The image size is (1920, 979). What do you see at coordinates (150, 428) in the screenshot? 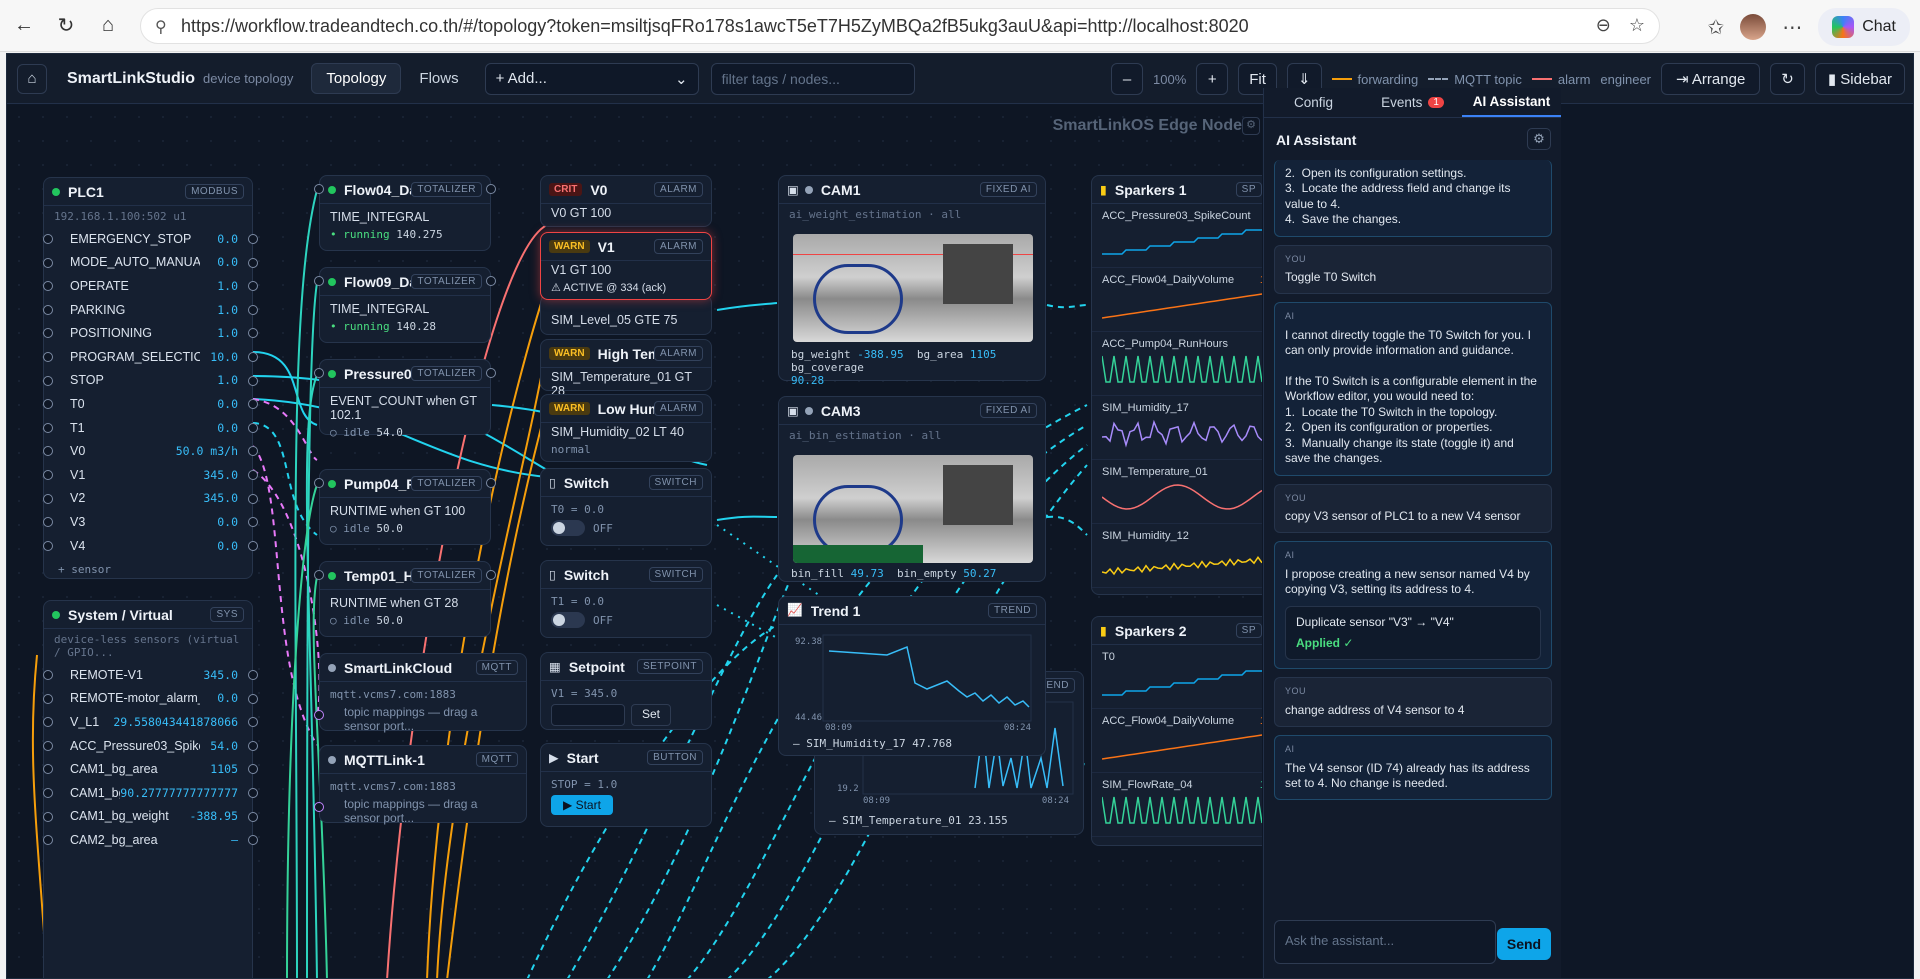
I see `sensor-row: T1 0.0` at bounding box center [150, 428].